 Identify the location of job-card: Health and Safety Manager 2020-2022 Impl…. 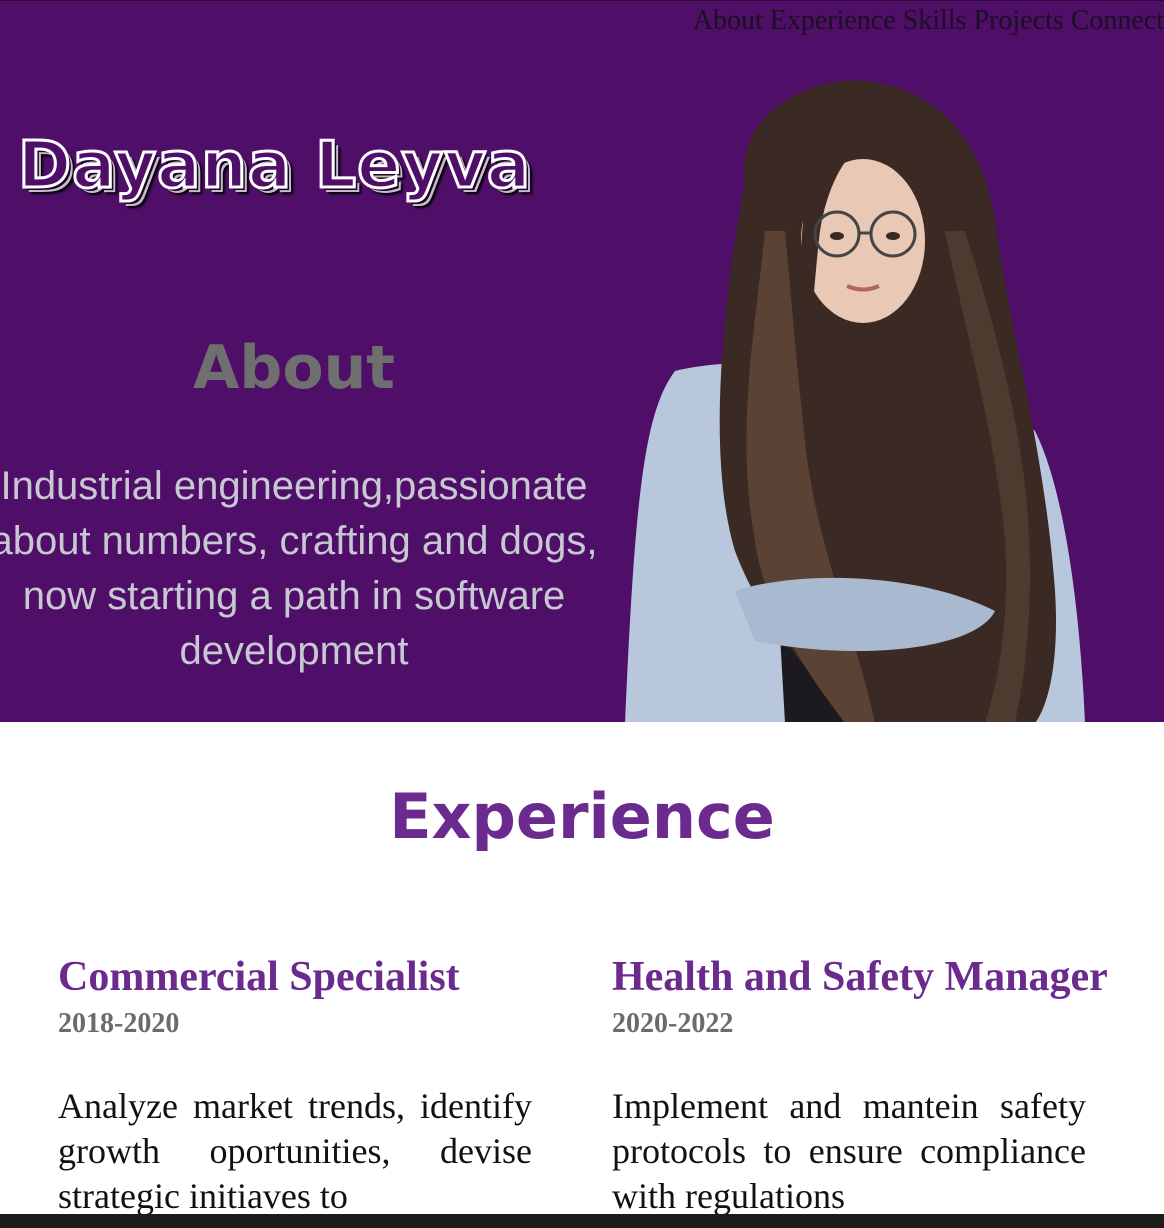
(882, 1085).